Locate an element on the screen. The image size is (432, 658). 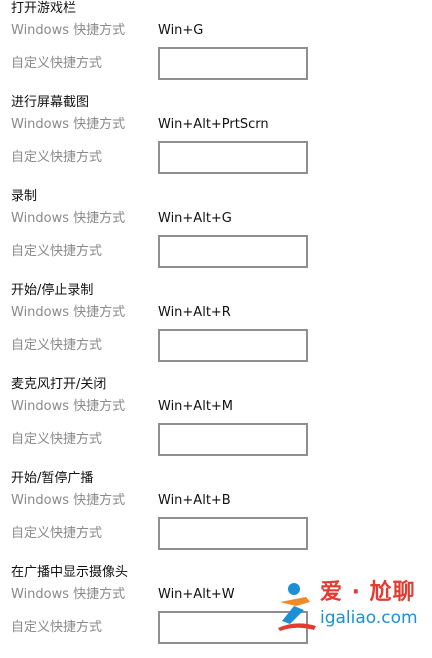
watermark: 爱 · 尬聊 igaliao.com is located at coordinates (351, 607).